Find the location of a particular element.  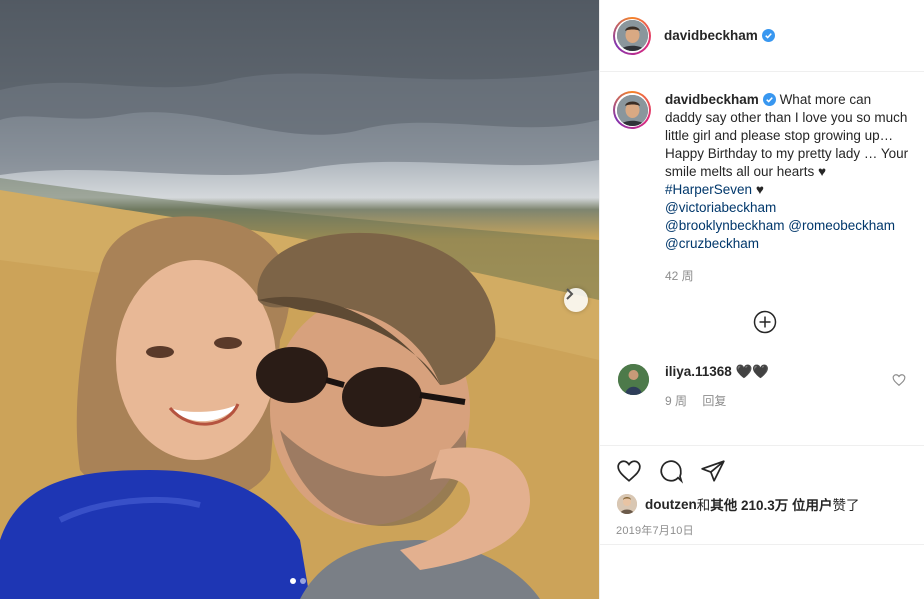

likes-summary: doutzen 和 其他 210.3万 位用户 赞了 is located at coordinates (762, 499).